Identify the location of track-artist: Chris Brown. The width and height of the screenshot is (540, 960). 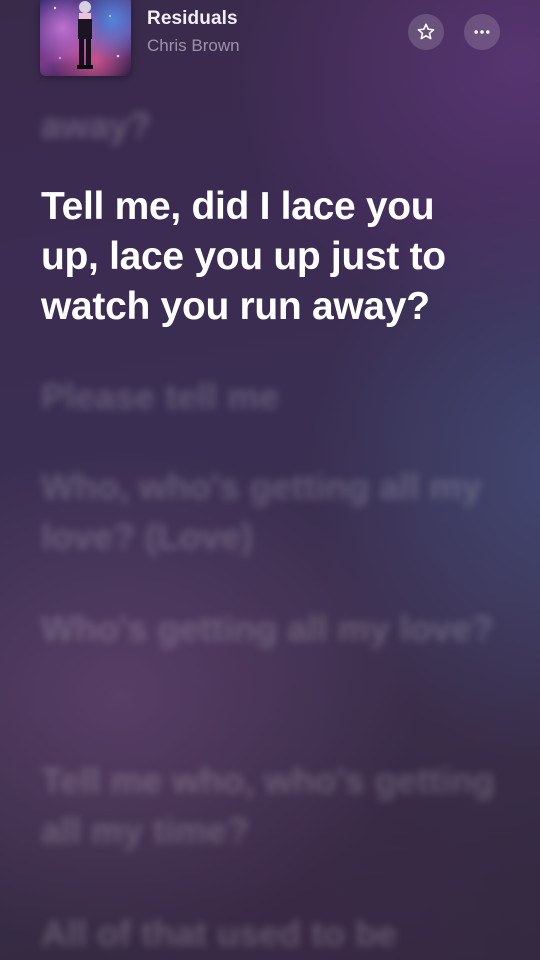
(193, 46).